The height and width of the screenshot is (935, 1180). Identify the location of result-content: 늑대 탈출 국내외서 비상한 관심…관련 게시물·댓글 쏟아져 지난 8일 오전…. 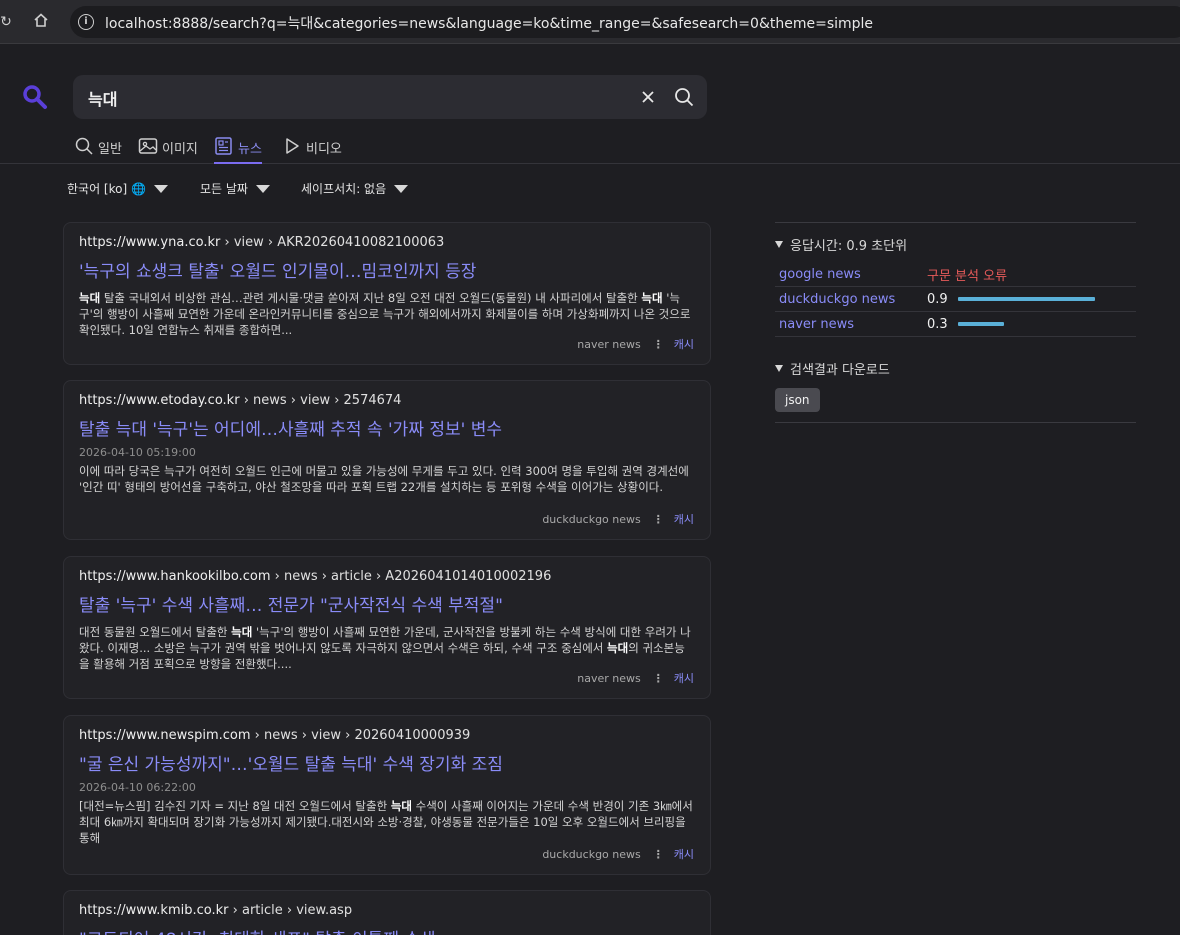
(385, 314).